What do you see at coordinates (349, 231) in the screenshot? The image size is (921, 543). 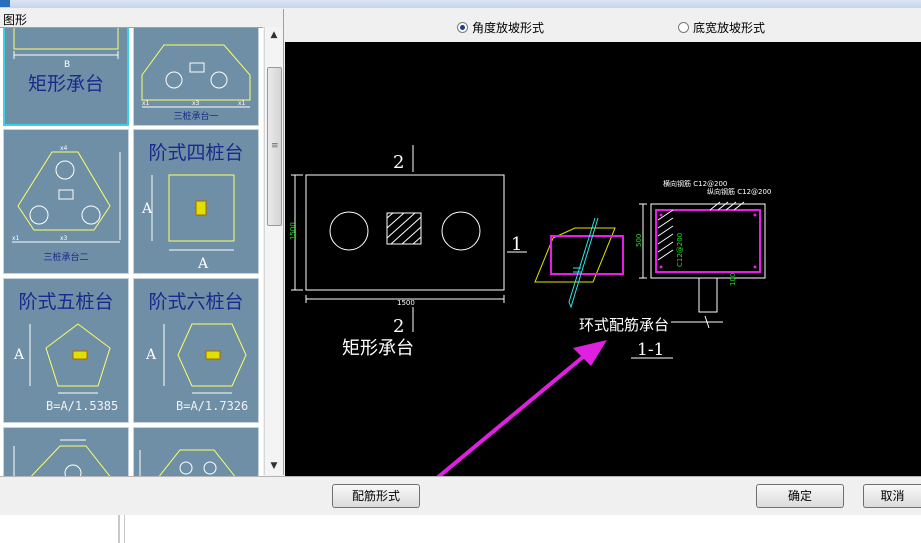 I see `pile-circle-left` at bounding box center [349, 231].